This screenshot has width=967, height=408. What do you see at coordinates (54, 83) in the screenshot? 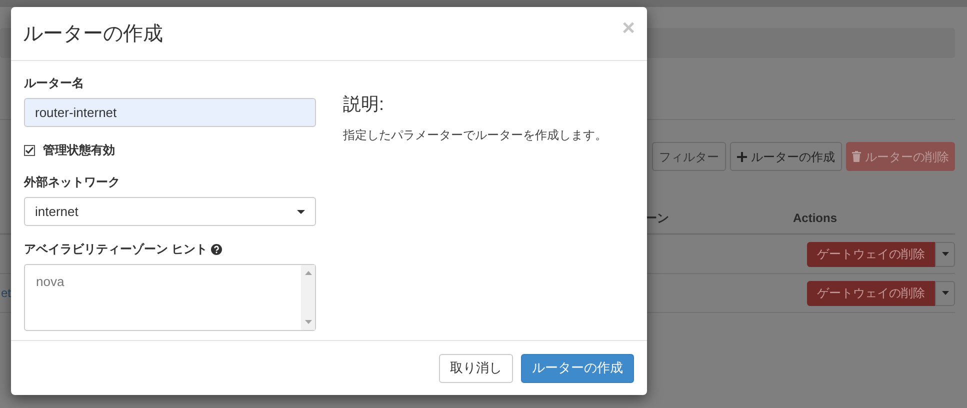
I see `field-label: ルーター名` at bounding box center [54, 83].